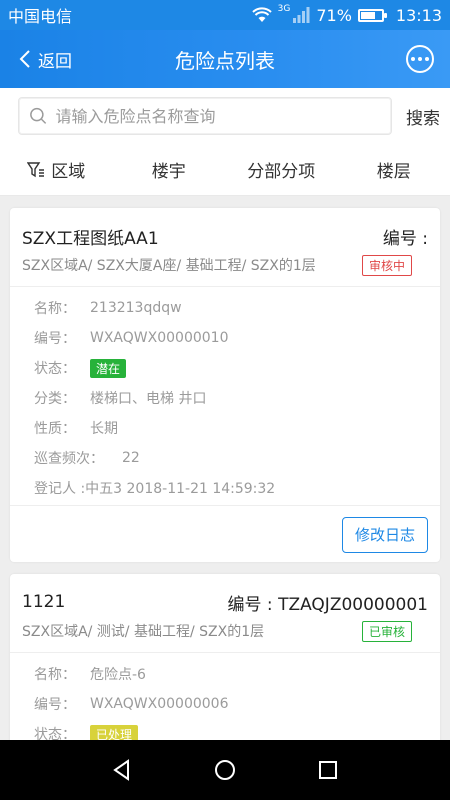  Describe the element at coordinates (131, 704) in the screenshot. I see `detail-code: 编号： WXAQWX00000006` at that location.